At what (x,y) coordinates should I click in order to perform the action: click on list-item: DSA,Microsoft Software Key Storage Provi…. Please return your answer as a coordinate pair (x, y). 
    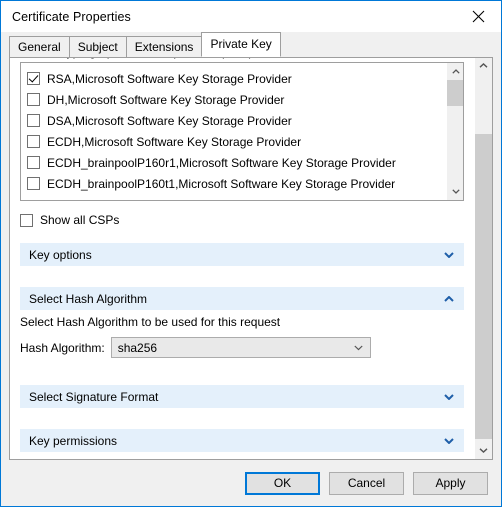
    Looking at the image, I should click on (236, 120).